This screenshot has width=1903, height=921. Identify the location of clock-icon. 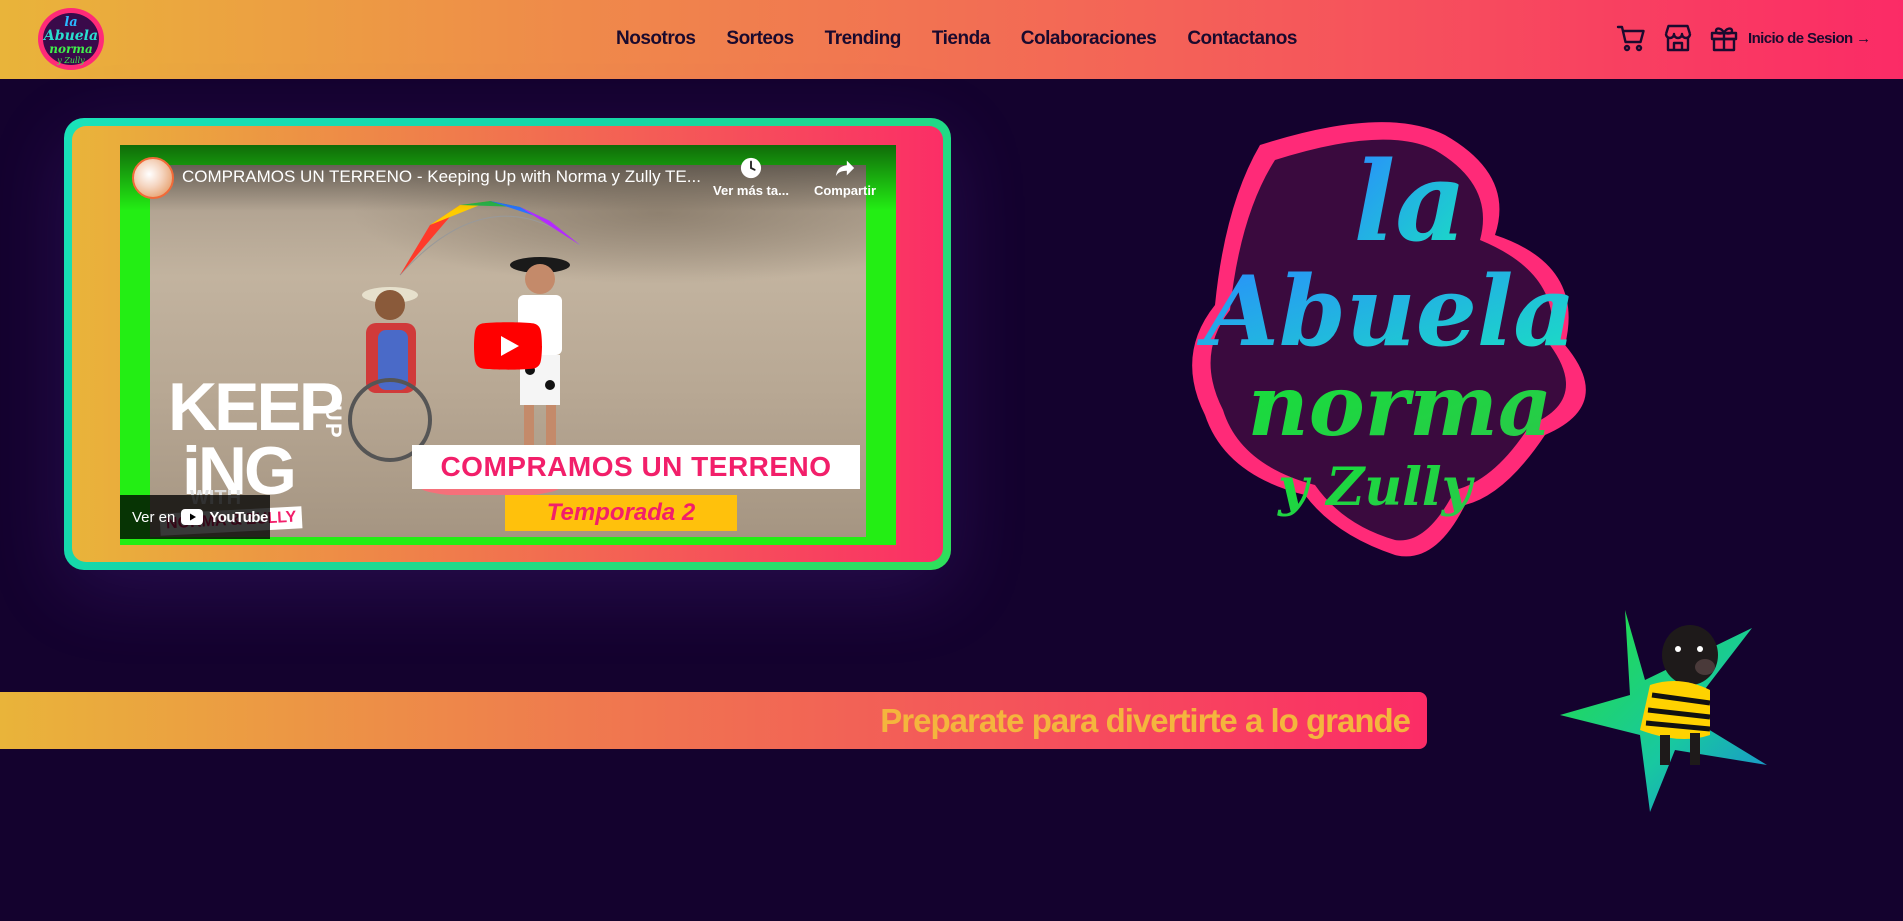
(751, 168).